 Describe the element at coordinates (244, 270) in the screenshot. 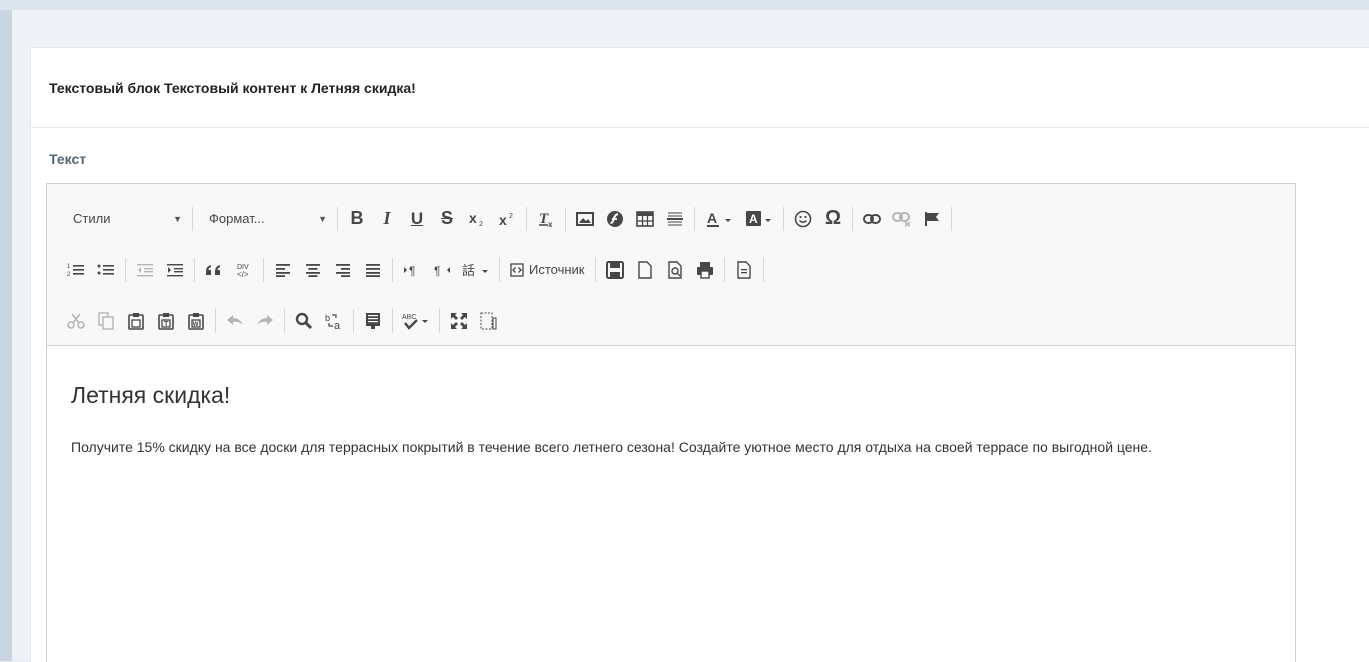

I see `create-div-button: DIV </>` at that location.